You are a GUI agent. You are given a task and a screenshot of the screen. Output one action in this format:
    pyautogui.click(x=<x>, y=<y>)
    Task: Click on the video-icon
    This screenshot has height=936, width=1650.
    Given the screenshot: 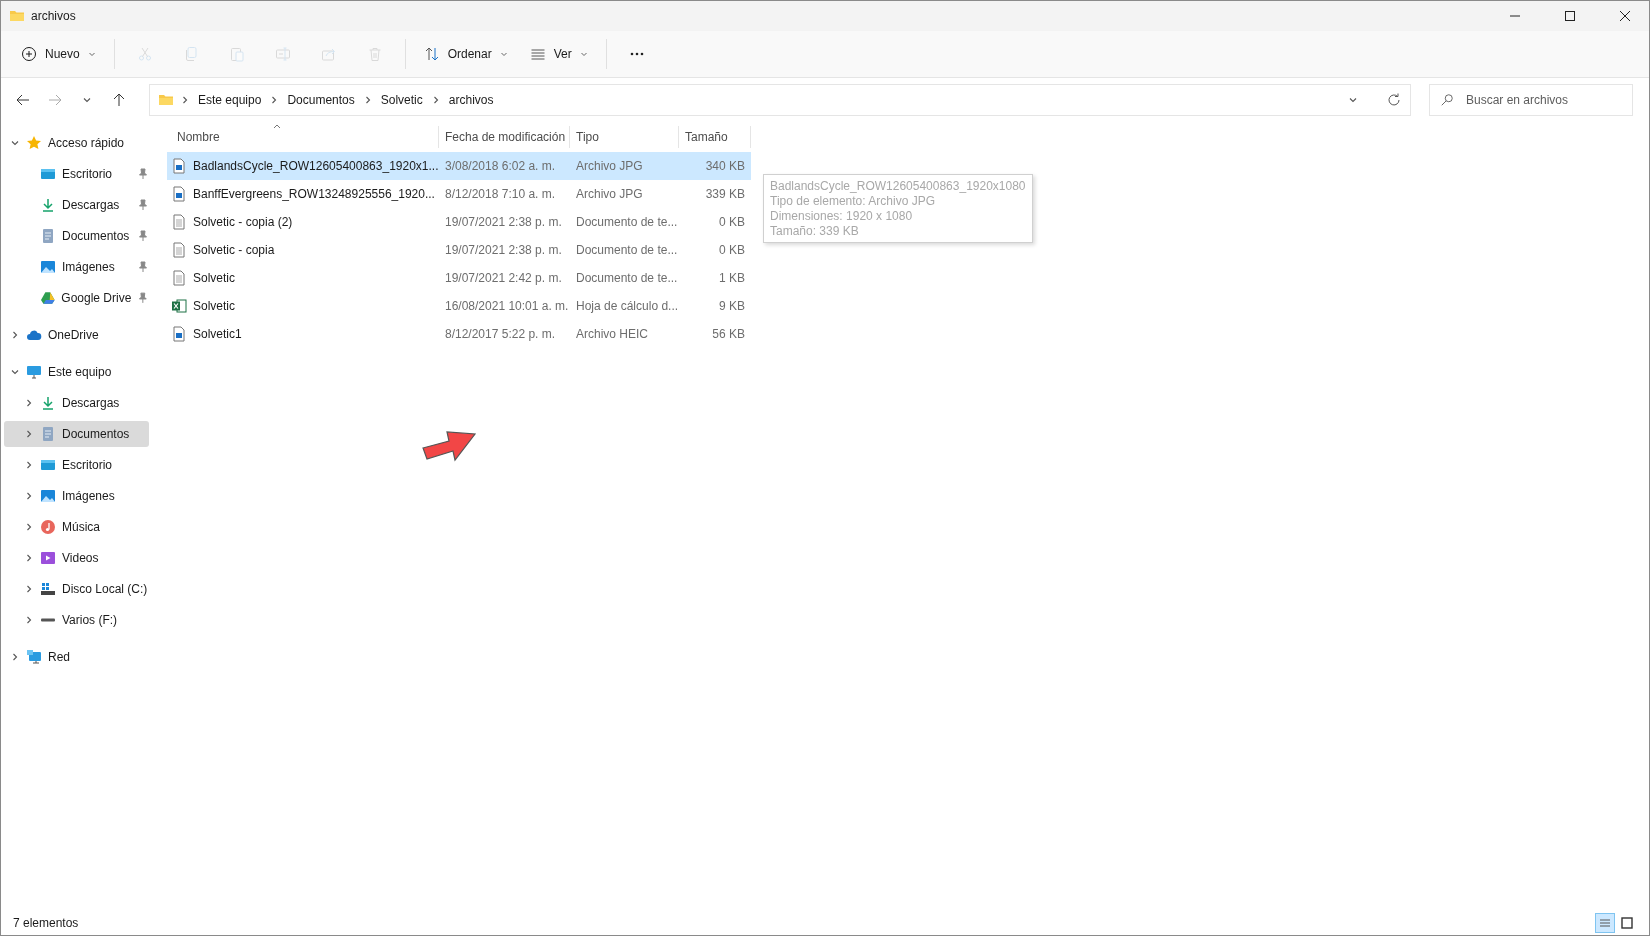 What is the action you would take?
    pyautogui.click(x=48, y=558)
    